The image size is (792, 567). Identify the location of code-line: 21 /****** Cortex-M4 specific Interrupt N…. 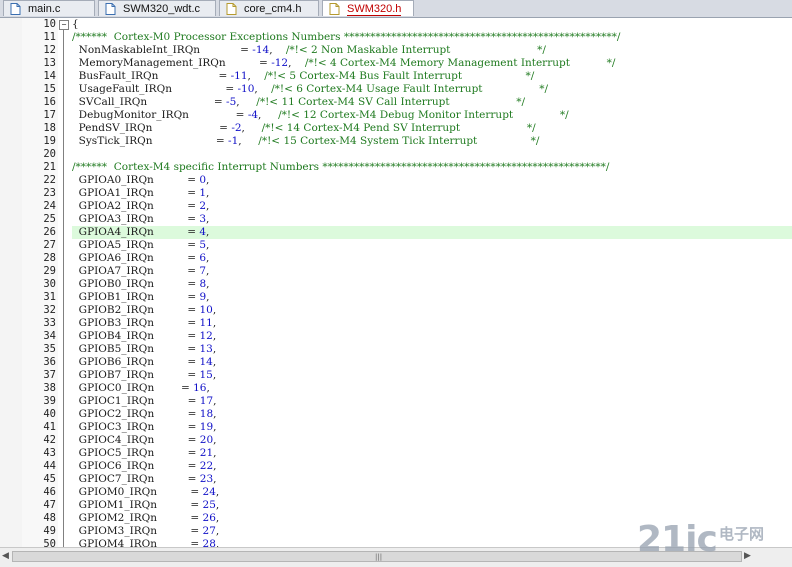
(396, 167).